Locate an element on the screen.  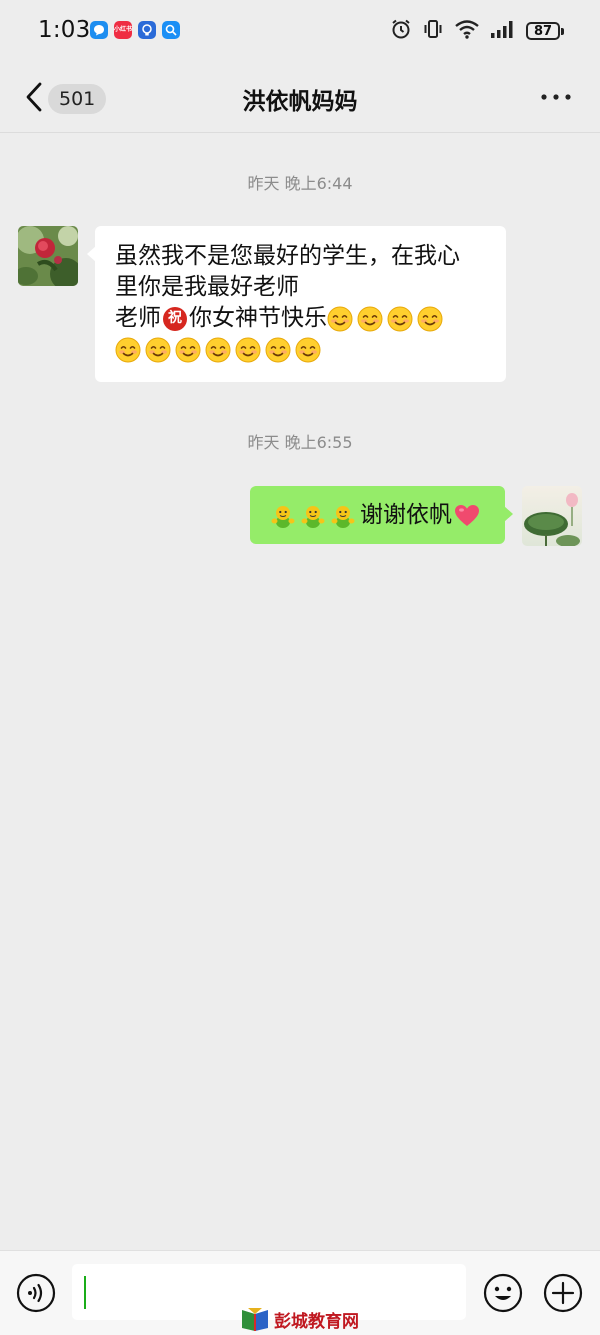
status-app-icons: 小红书 is located at coordinates (135, 30).